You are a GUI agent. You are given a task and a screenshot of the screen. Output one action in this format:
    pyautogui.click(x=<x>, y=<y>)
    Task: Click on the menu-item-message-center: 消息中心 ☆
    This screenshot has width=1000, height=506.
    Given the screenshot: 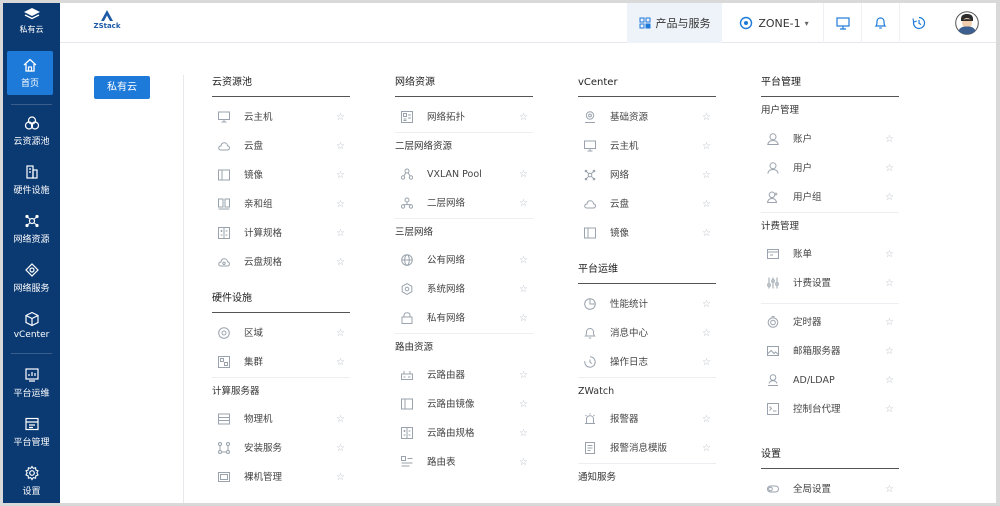 What is the action you would take?
    pyautogui.click(x=647, y=333)
    